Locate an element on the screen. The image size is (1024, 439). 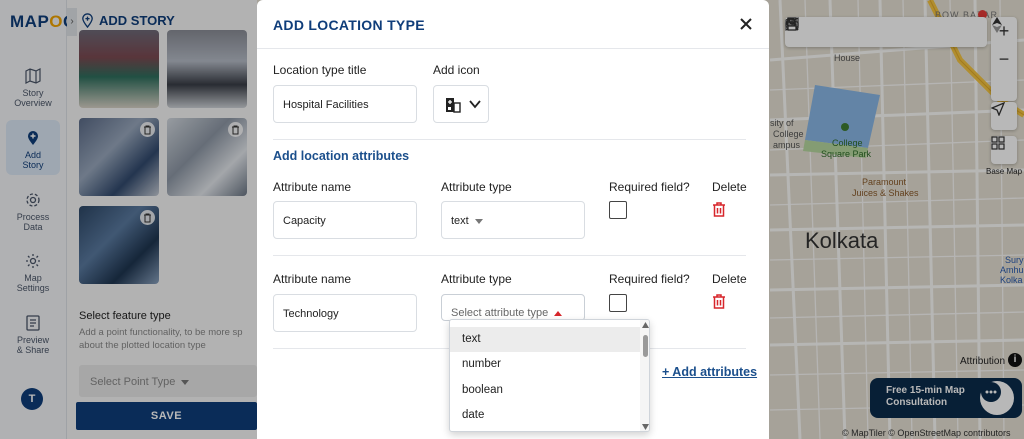
dropdown-option: number is located at coordinates (545, 364).